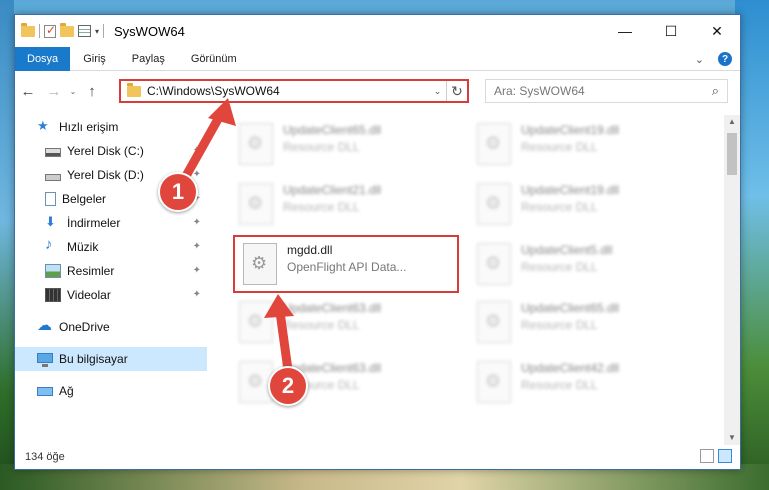  I want to click on annotation-arrows, so click(237, 236).